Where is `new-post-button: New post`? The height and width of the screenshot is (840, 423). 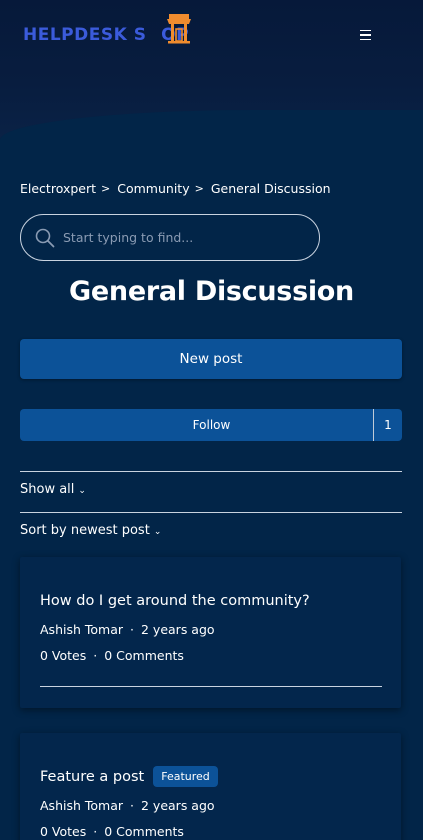
new-post-button: New post is located at coordinates (211, 359).